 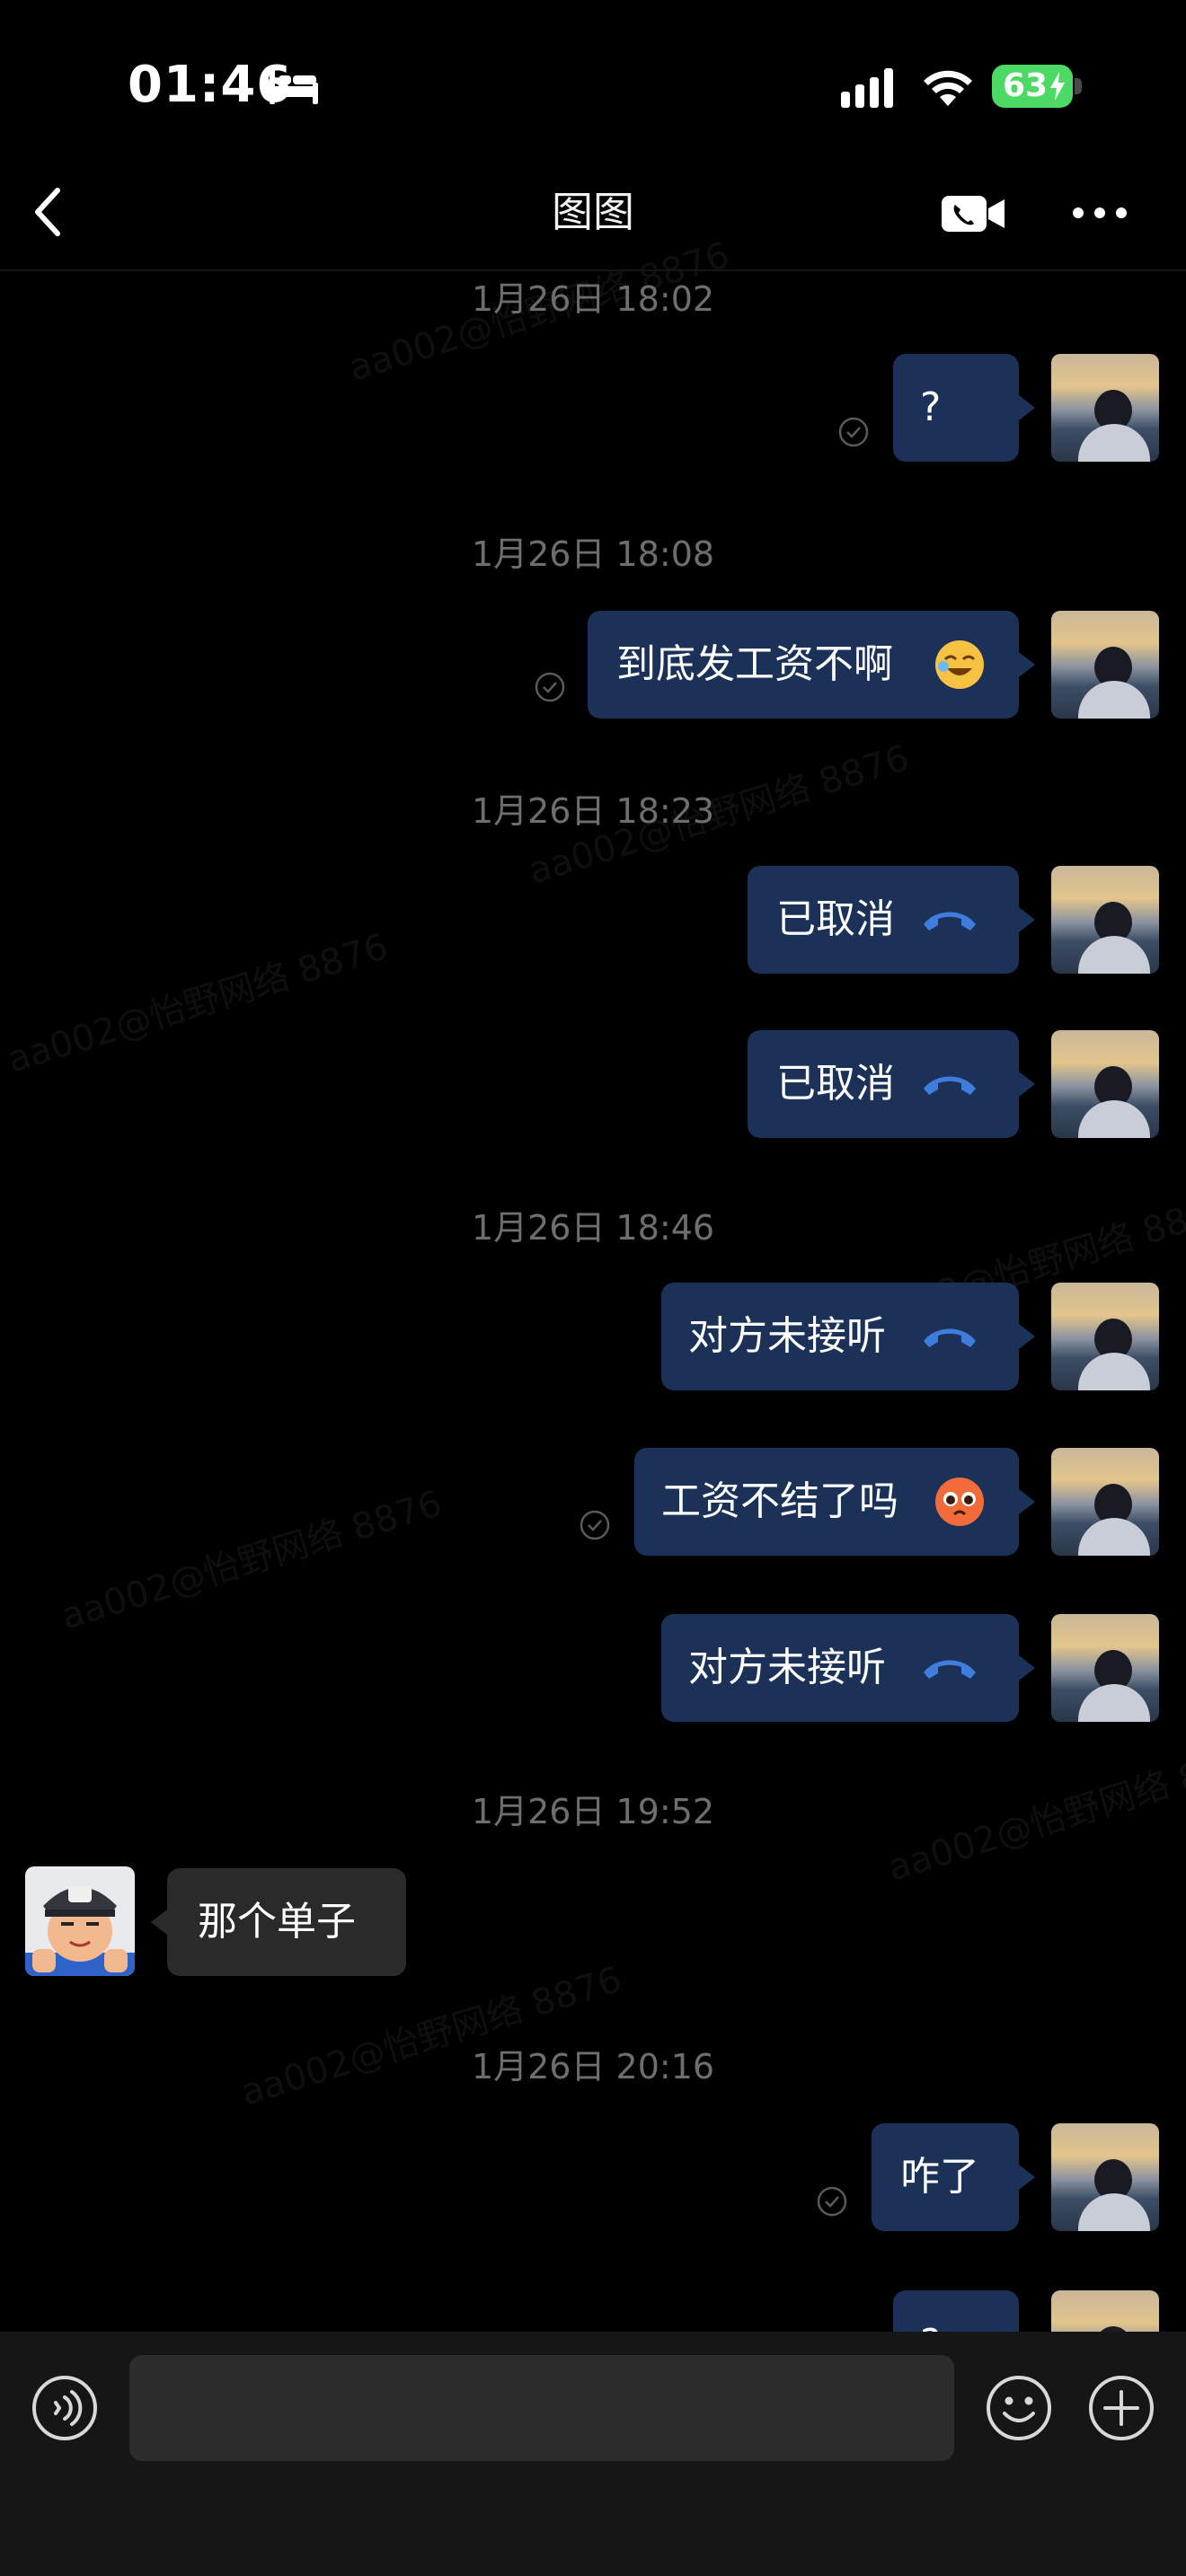 I want to click on more-icon, so click(x=1099, y=213).